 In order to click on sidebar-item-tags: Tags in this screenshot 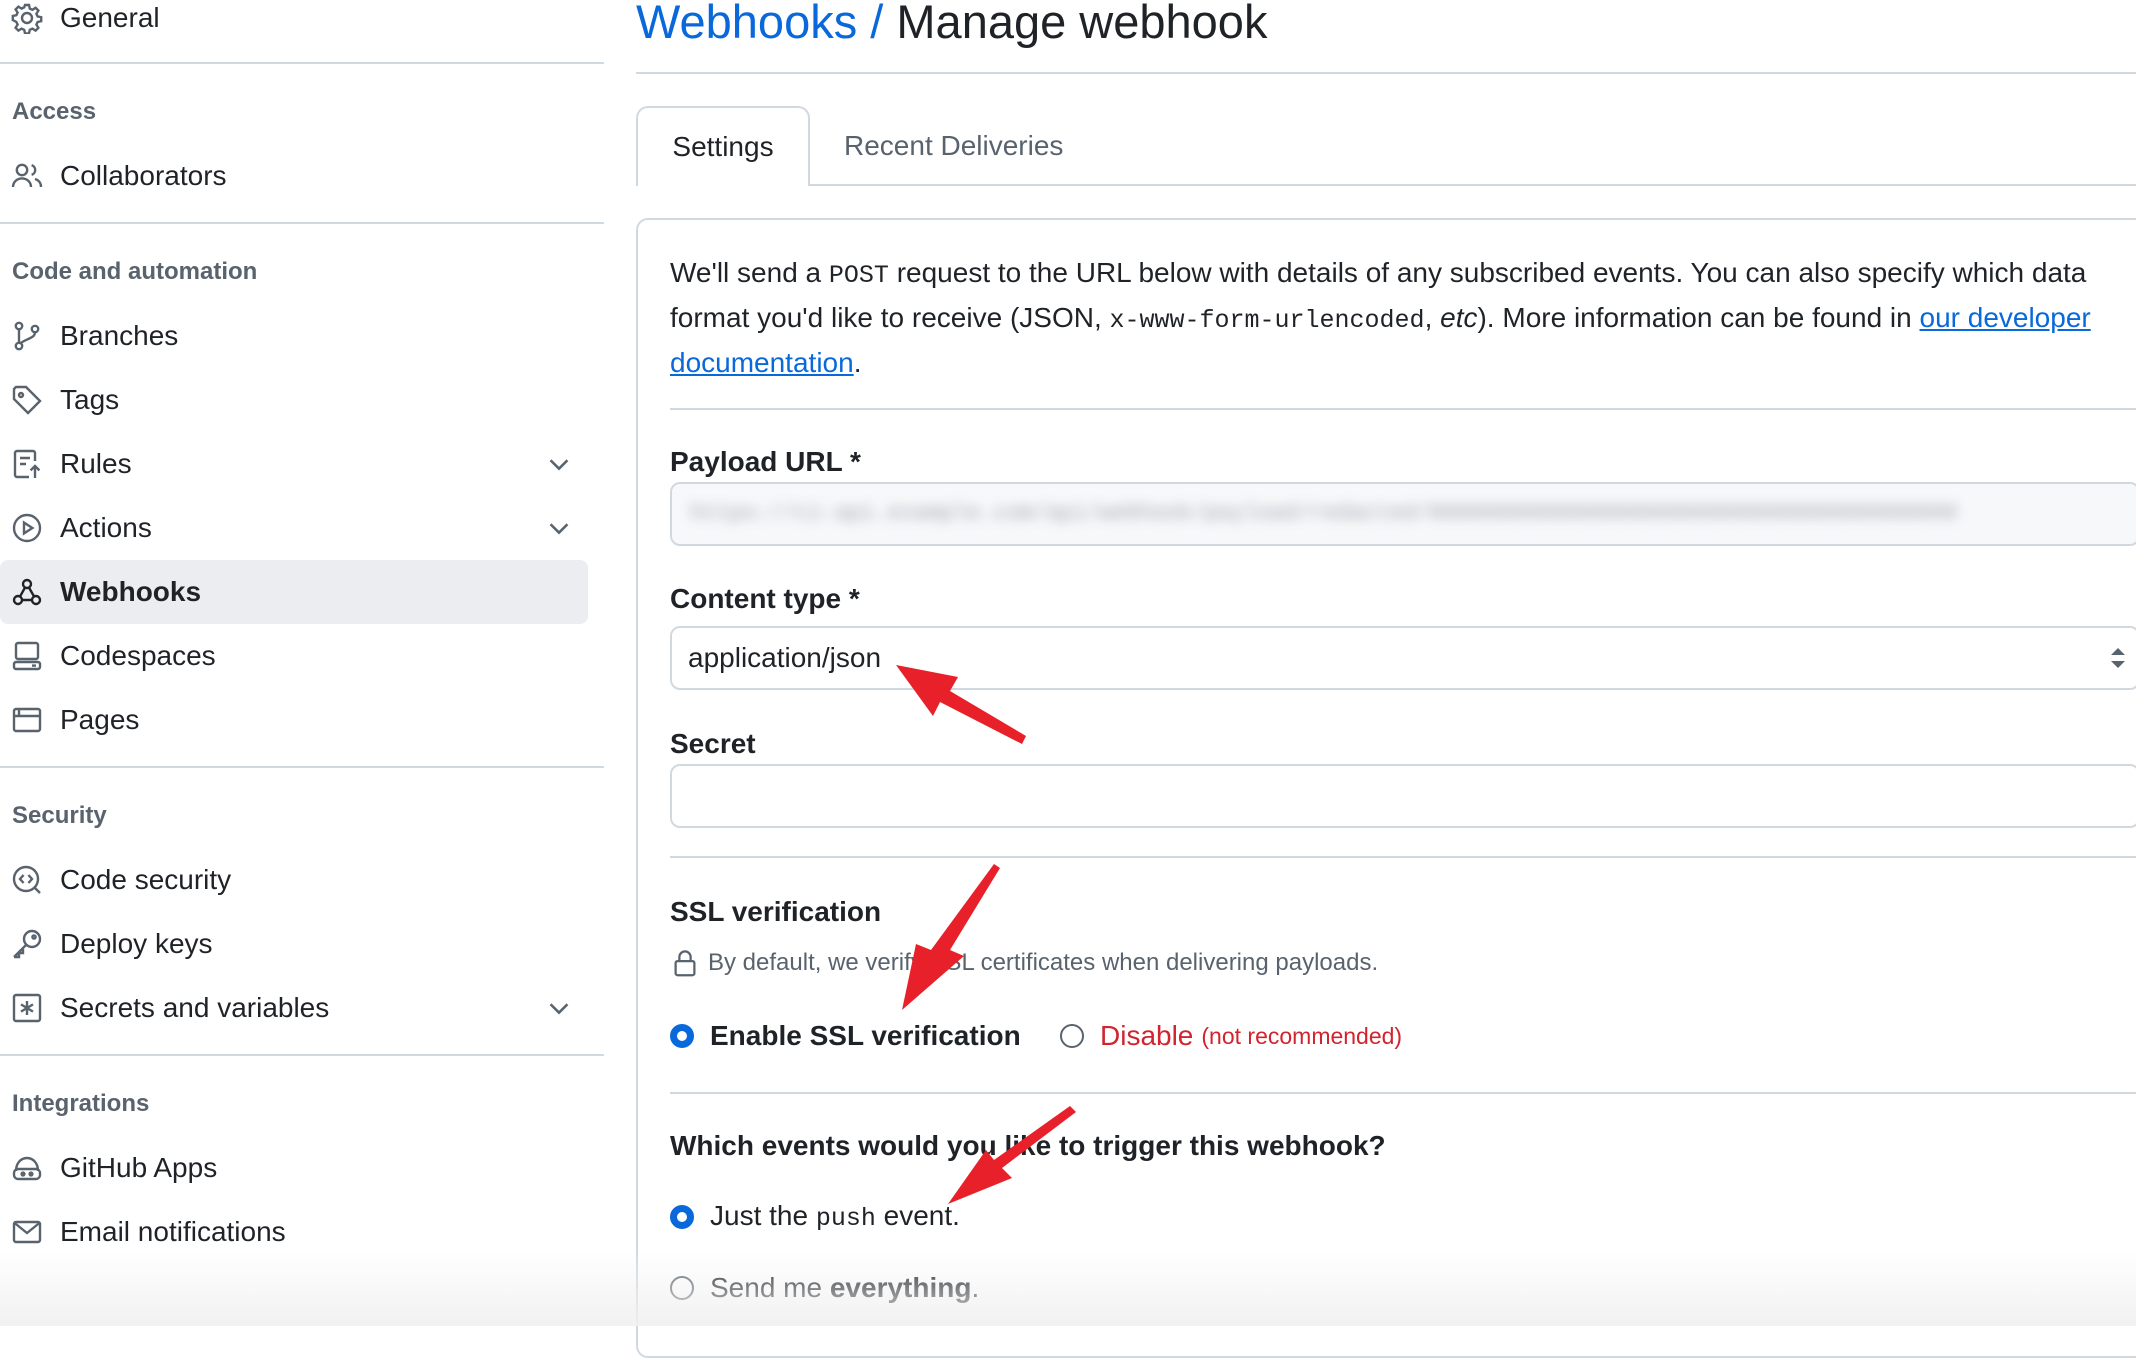, I will do `click(294, 400)`.